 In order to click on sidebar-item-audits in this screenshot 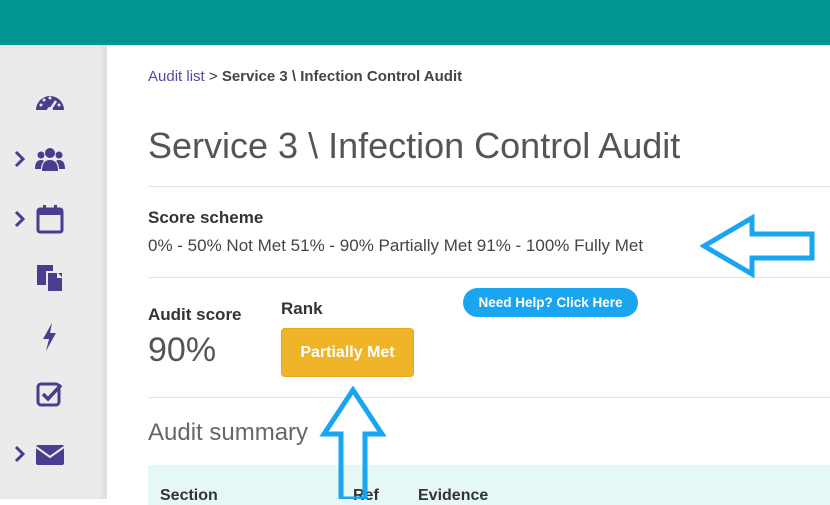, I will do `click(53, 394)`.